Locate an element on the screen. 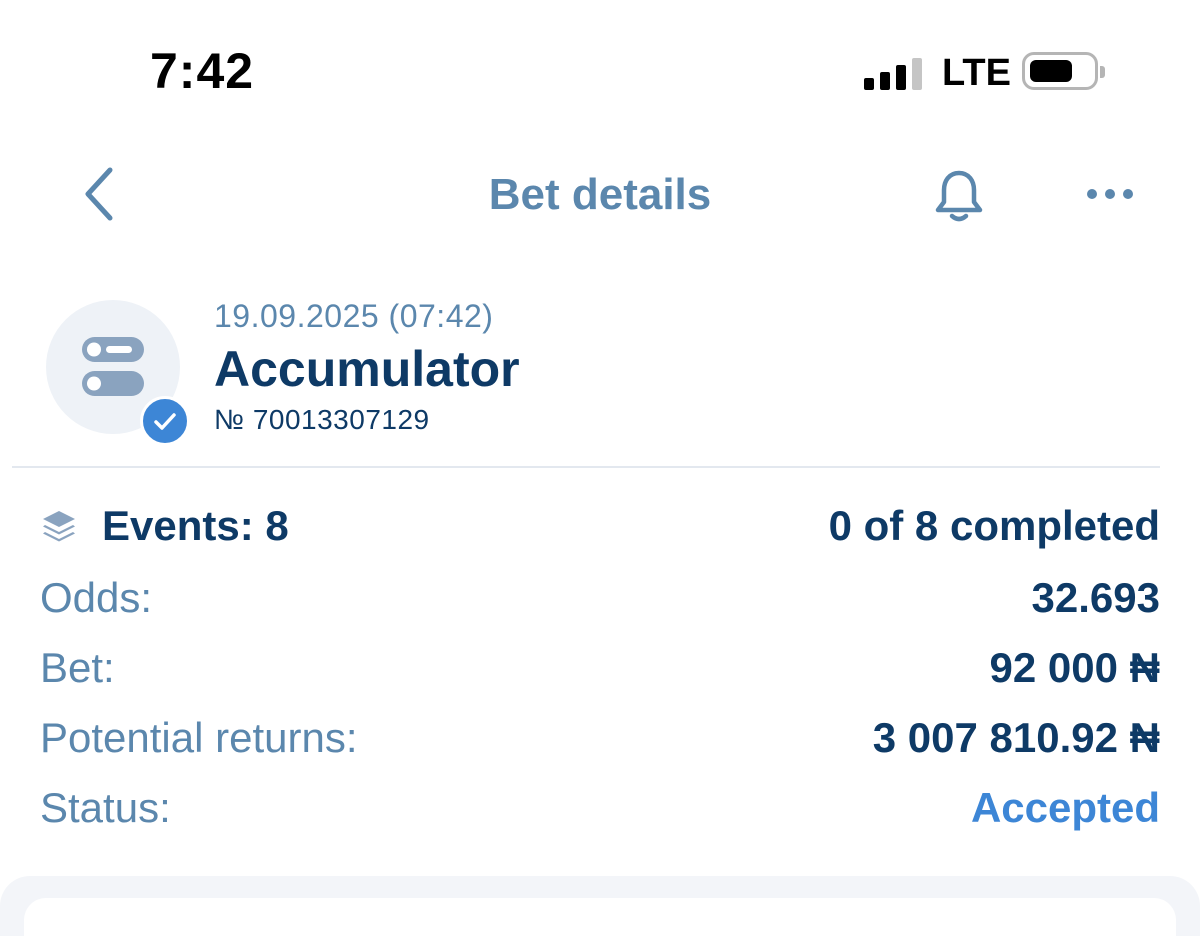 Image resolution: width=1200 pixels, height=948 pixels. page-title: Bet details is located at coordinates (600, 194).